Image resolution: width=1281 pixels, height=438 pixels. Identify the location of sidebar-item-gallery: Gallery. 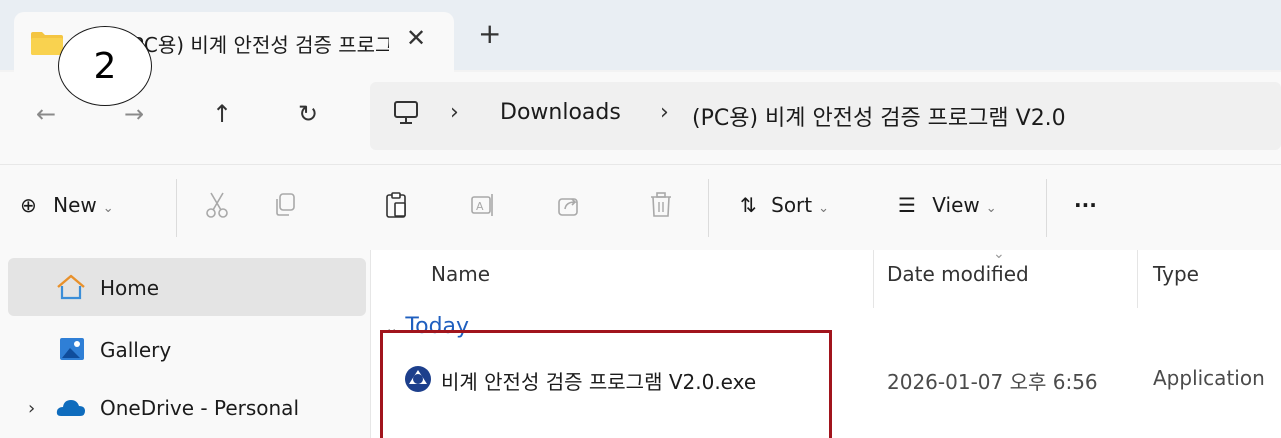
(187, 349).